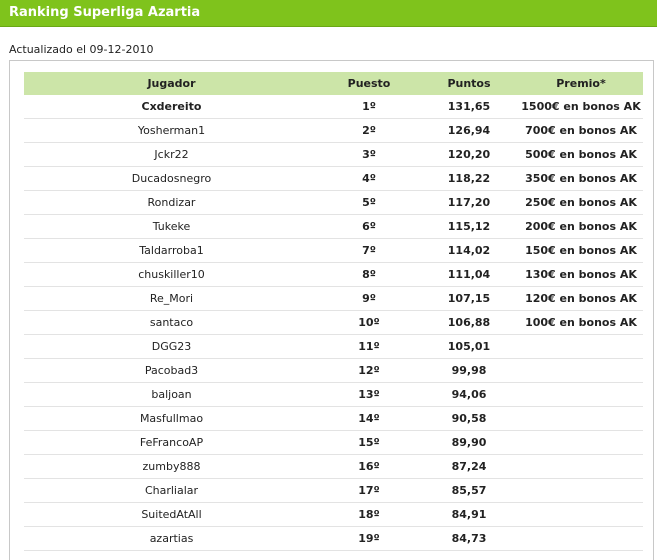 This screenshot has height=560, width=657. Describe the element at coordinates (469, 514) in the screenshot. I see `points-cell: 84,91` at that location.